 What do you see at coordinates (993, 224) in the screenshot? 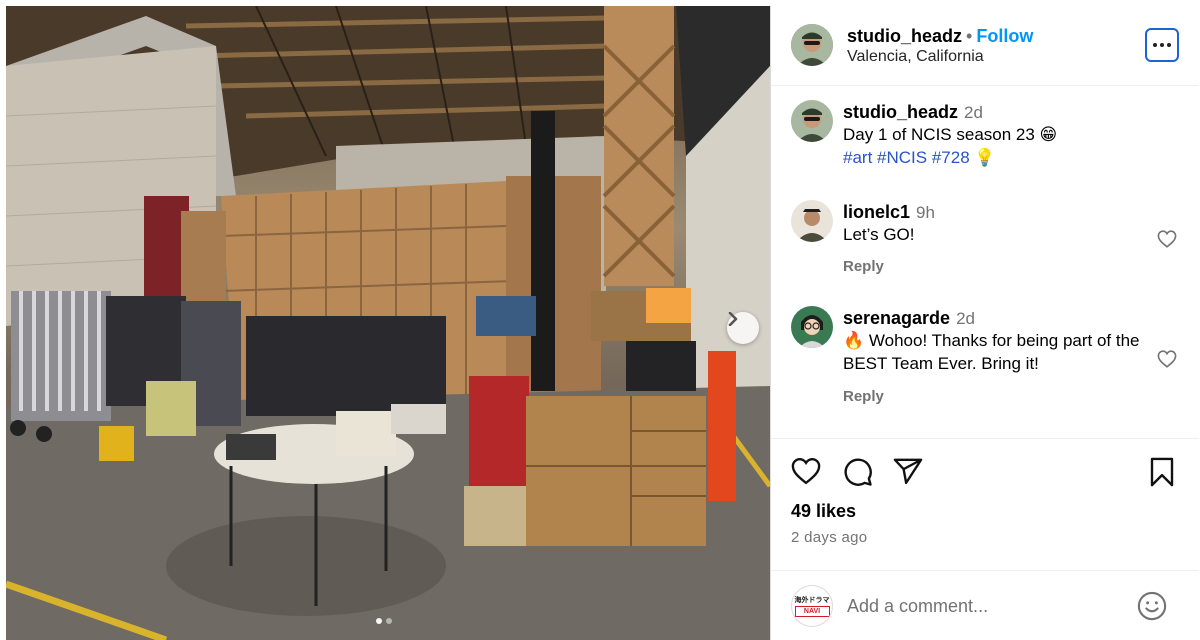
I see `comment: lionelc1 9h Let’s GO!` at bounding box center [993, 224].